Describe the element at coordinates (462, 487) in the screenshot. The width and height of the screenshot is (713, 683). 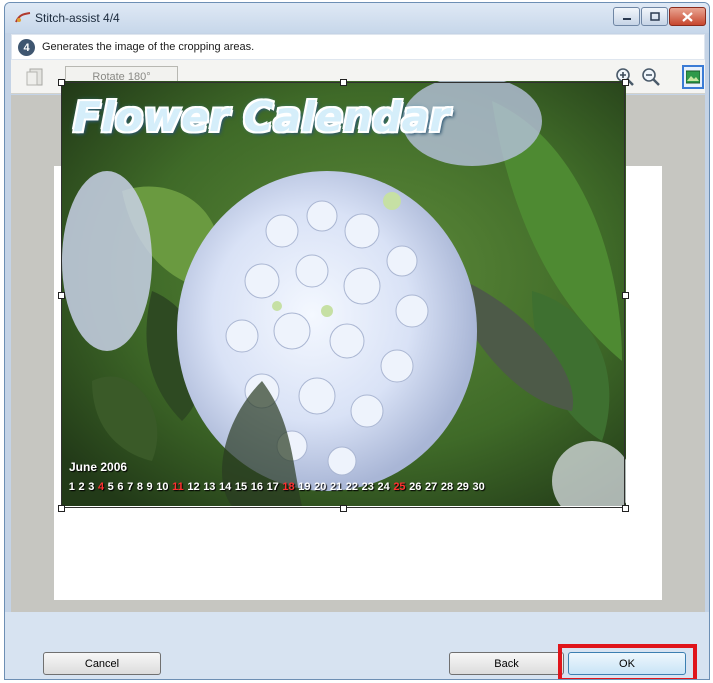
I see `calendar-day: 29` at that location.